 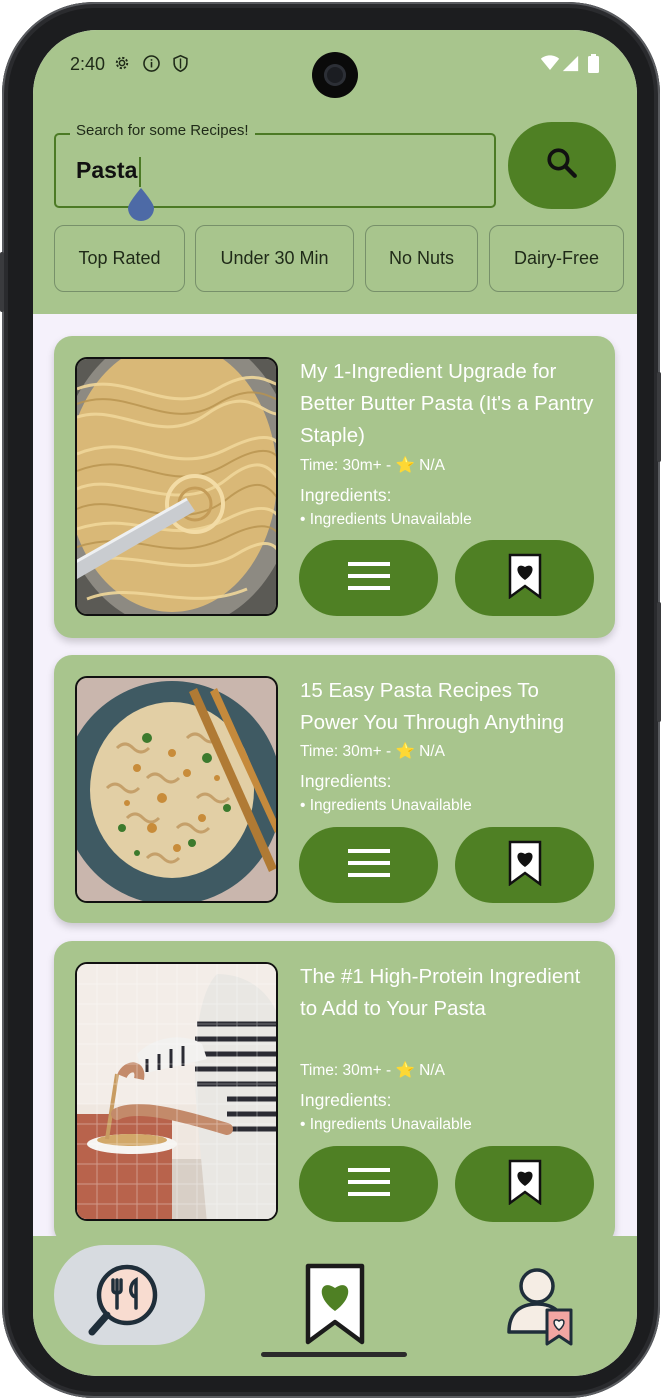 I want to click on search-query: Pasta, so click(x=106, y=170).